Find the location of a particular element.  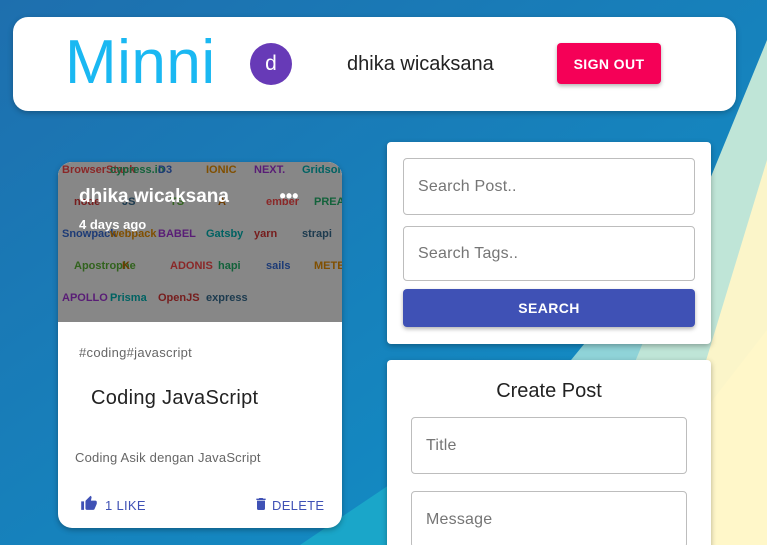

like-button: 1 LIKE is located at coordinates (113, 505).